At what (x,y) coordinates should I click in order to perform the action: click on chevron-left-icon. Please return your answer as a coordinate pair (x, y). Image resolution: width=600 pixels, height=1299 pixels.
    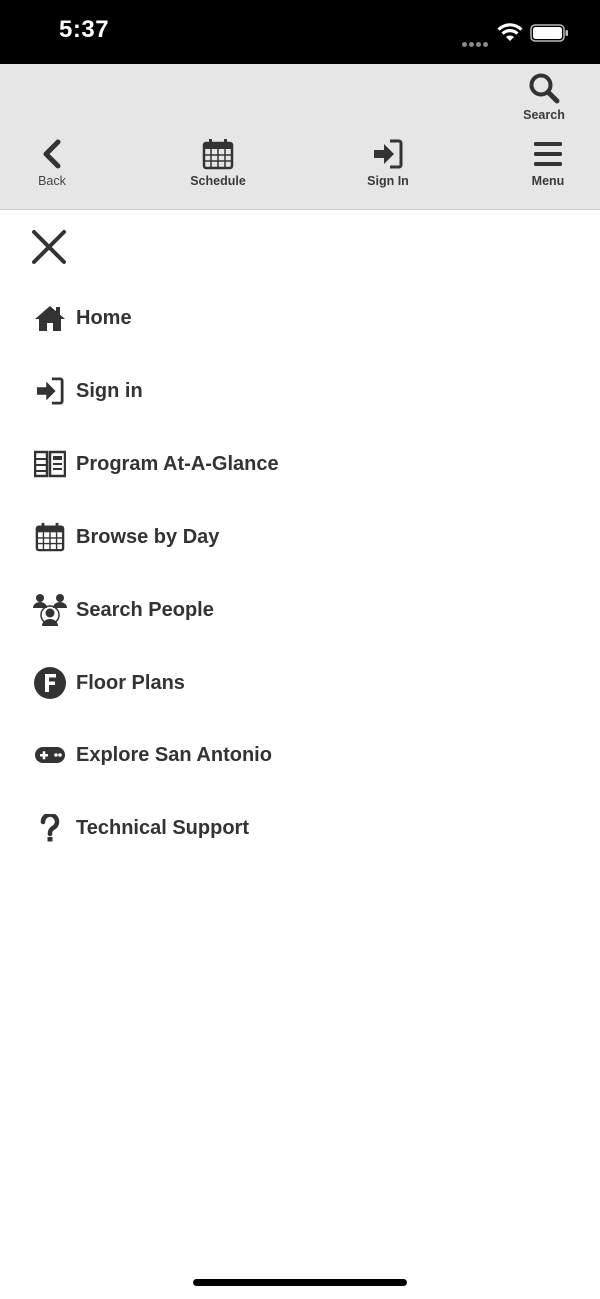
    Looking at the image, I should click on (52, 154).